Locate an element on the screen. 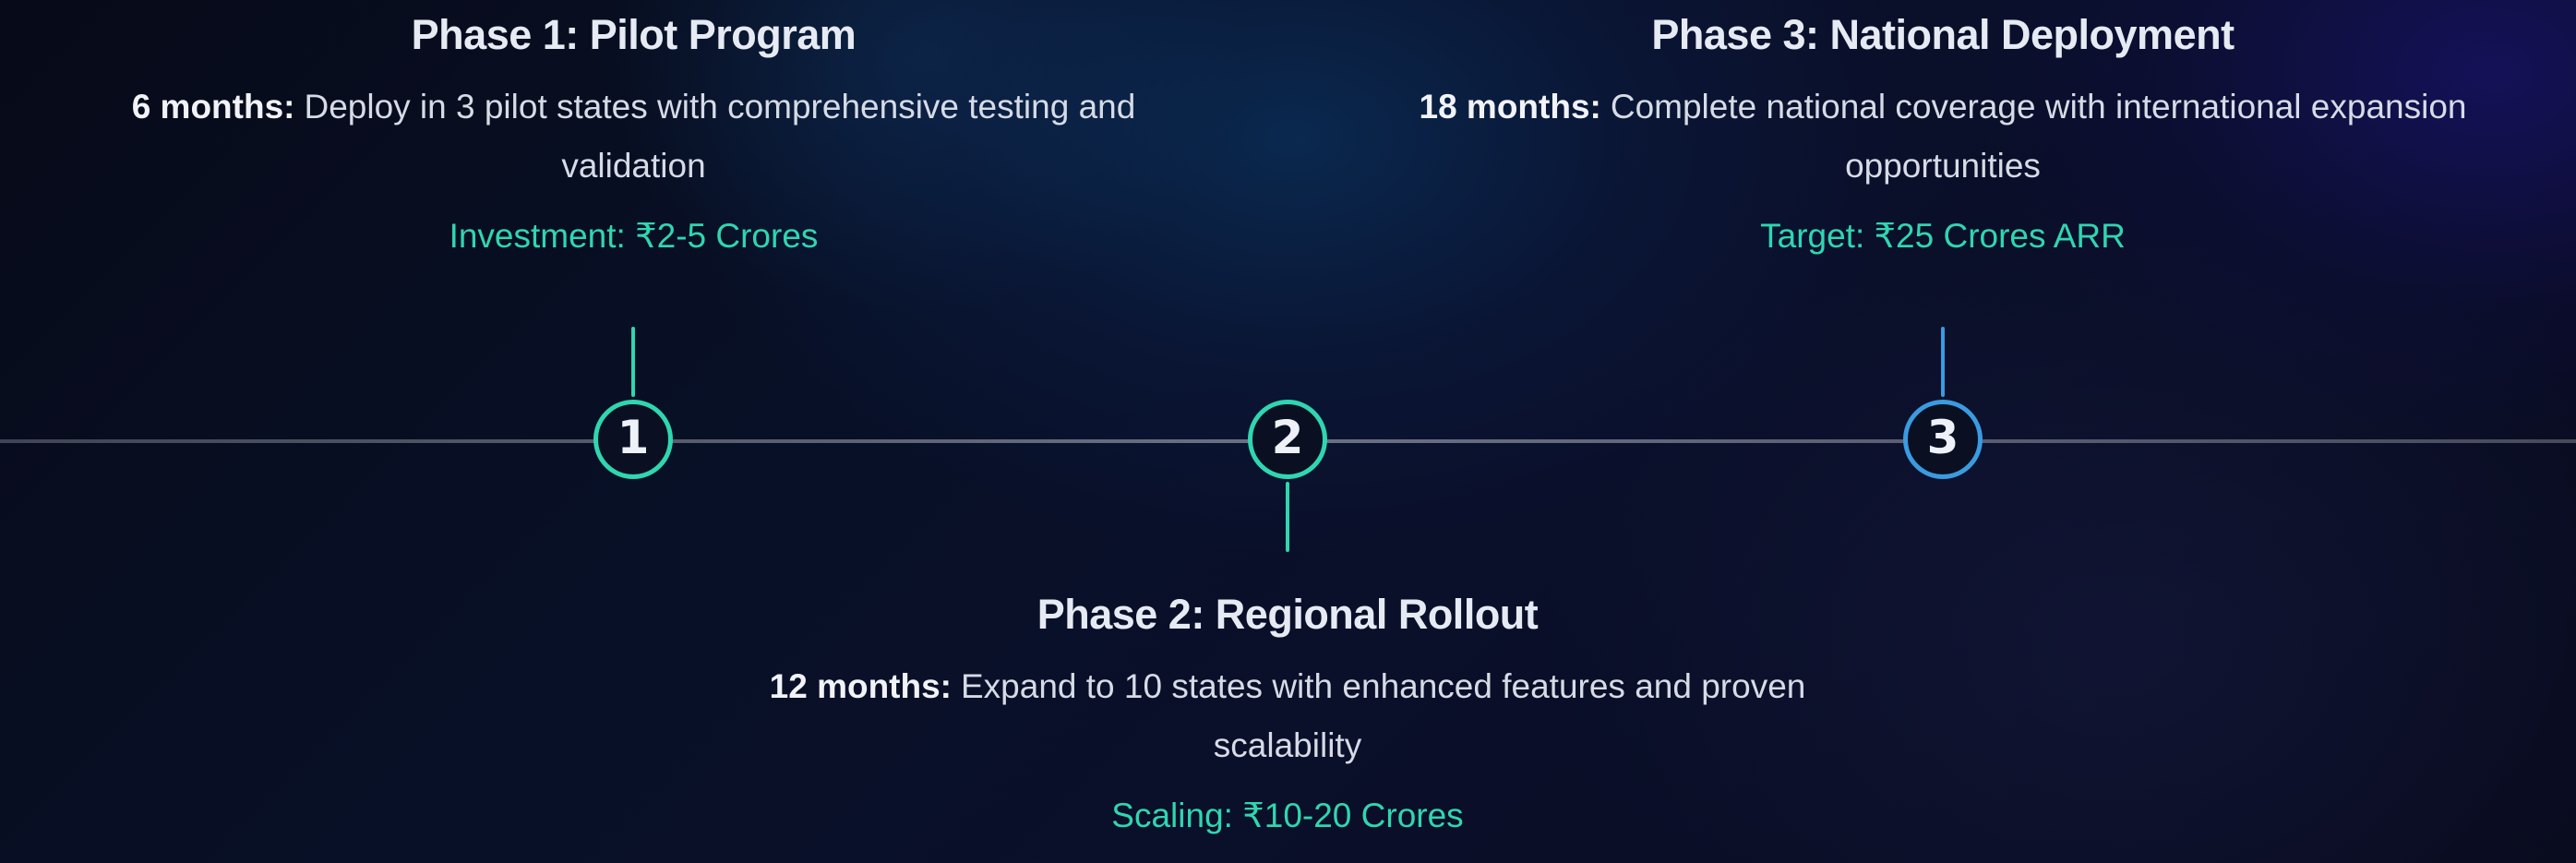 The image size is (2576, 863). phase-2-marker: 2 is located at coordinates (1287, 439).